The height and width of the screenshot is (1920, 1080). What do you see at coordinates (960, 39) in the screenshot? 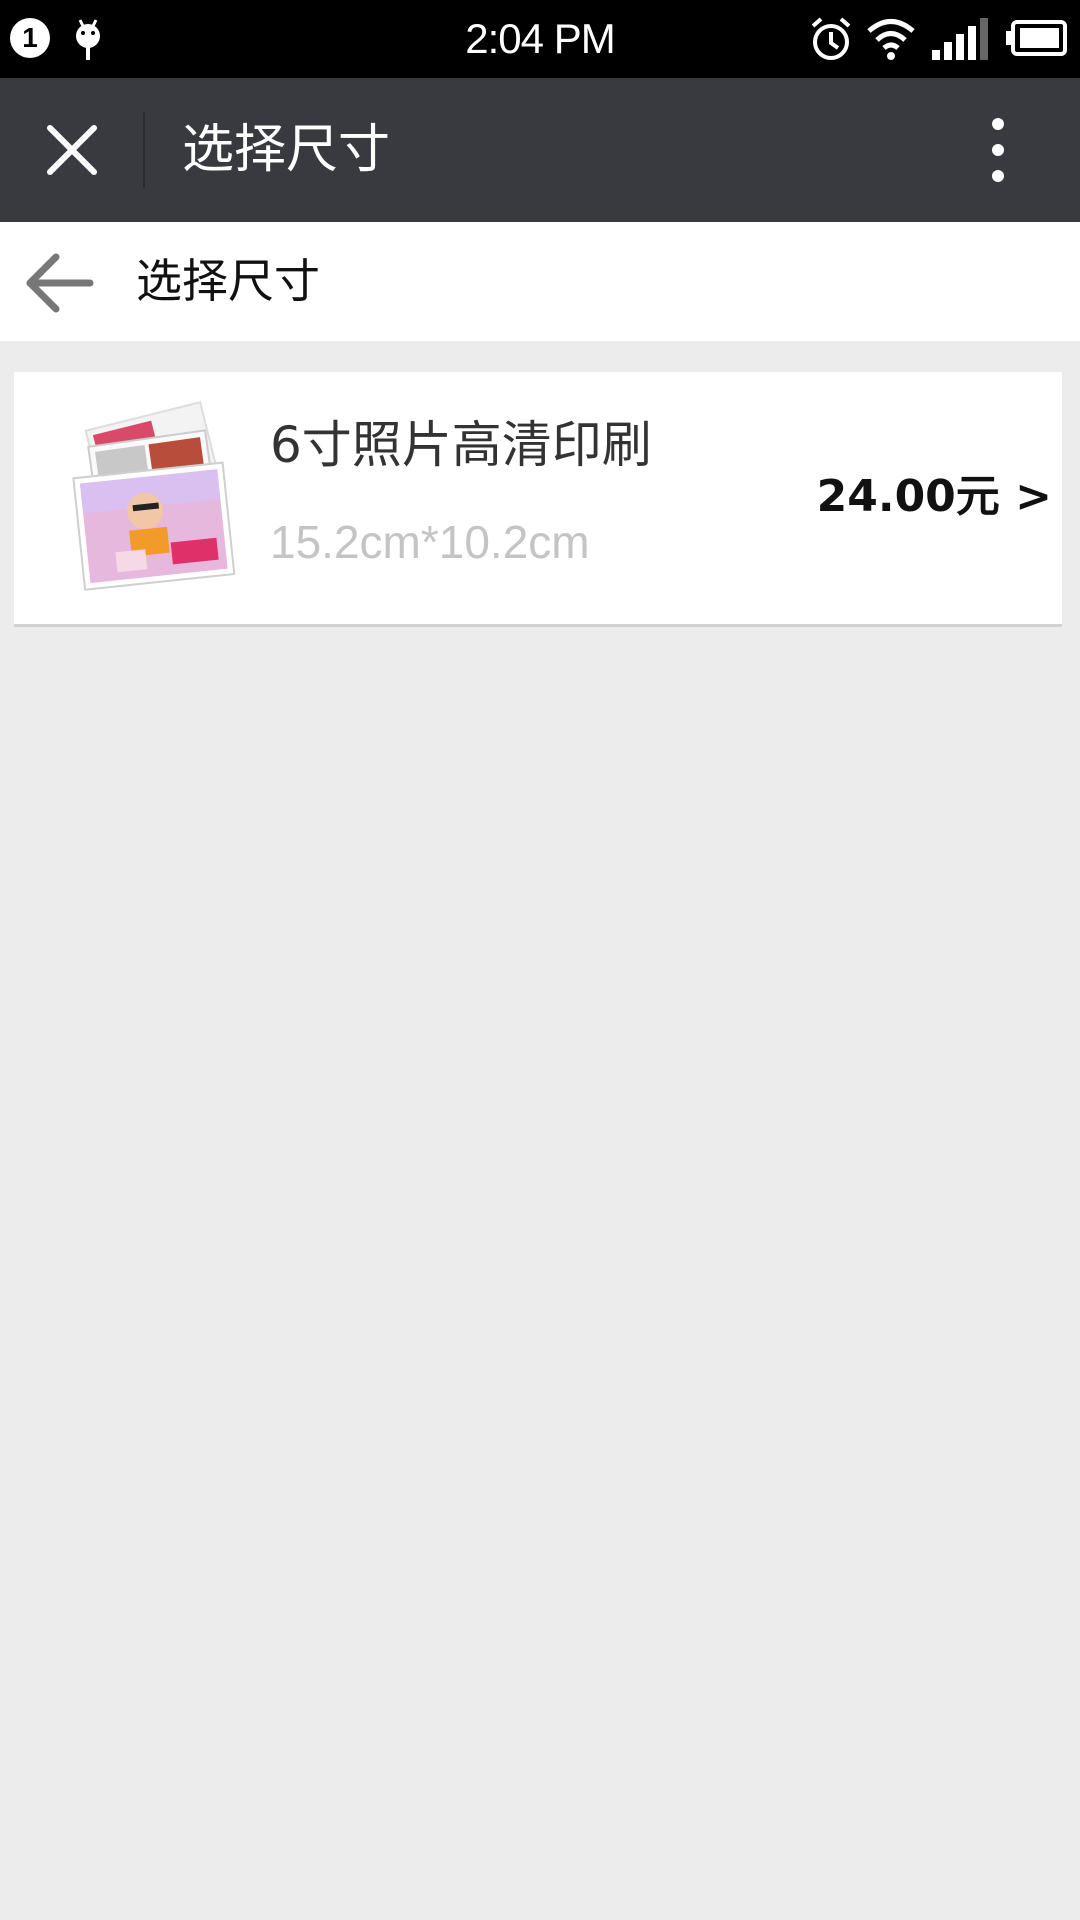
I see `signal-icon` at bounding box center [960, 39].